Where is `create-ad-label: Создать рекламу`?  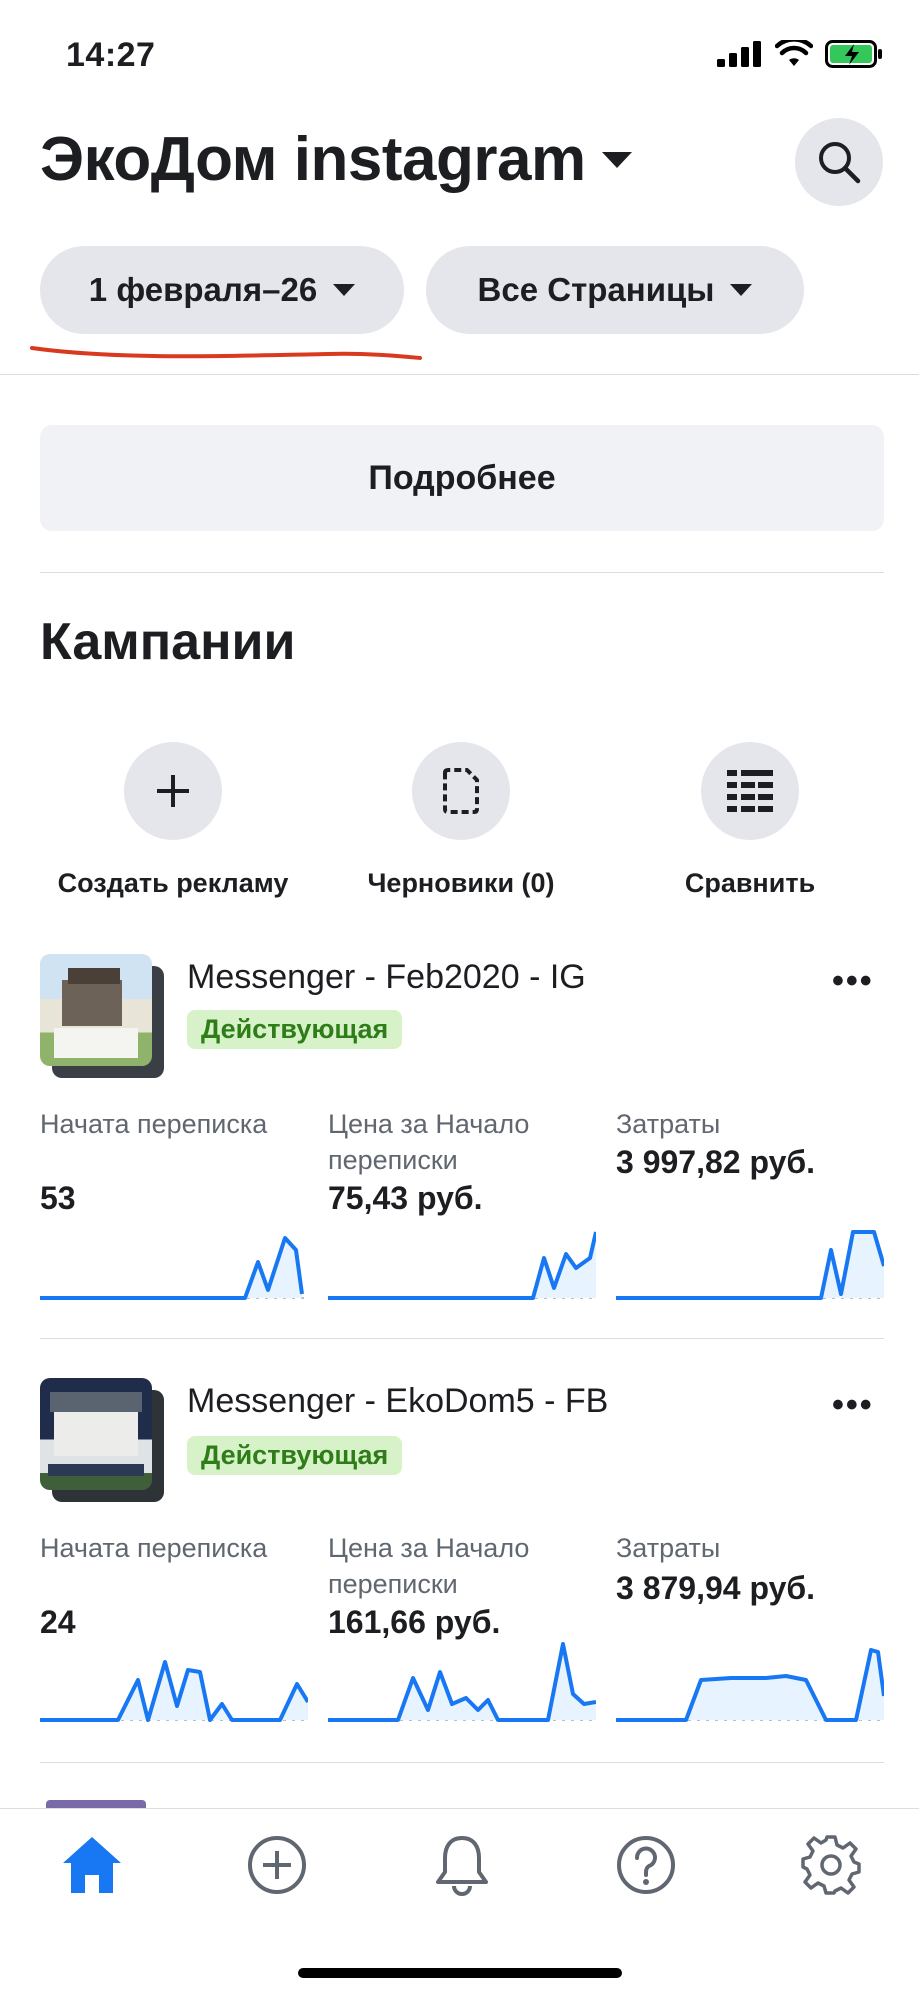 create-ad-label: Создать рекламу is located at coordinates (173, 883).